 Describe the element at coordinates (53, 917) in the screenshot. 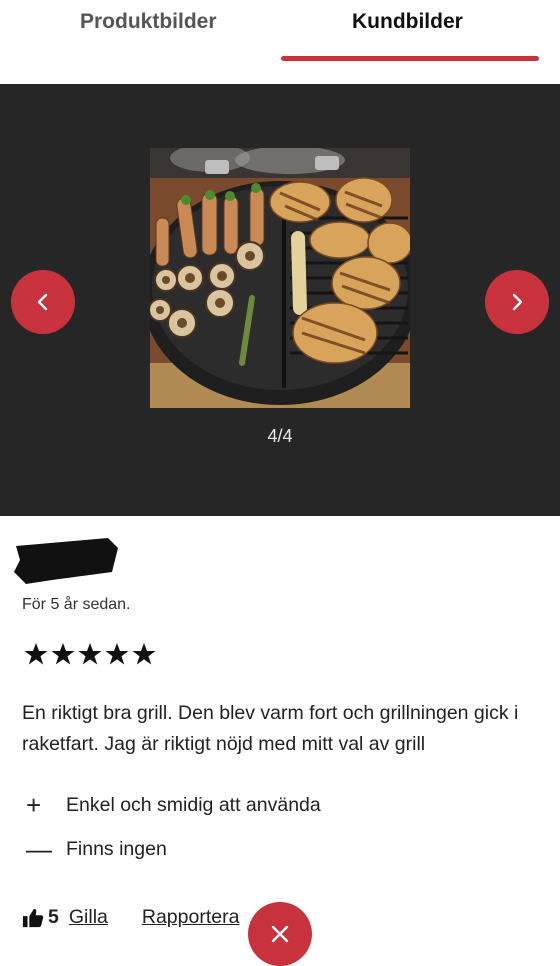

I see `like-count: 5` at that location.